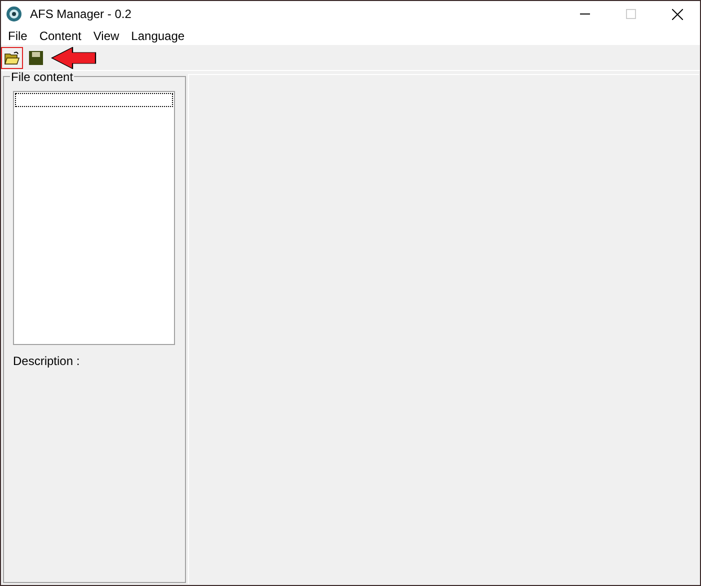  What do you see at coordinates (631, 14) in the screenshot?
I see `maximize-icon` at bounding box center [631, 14].